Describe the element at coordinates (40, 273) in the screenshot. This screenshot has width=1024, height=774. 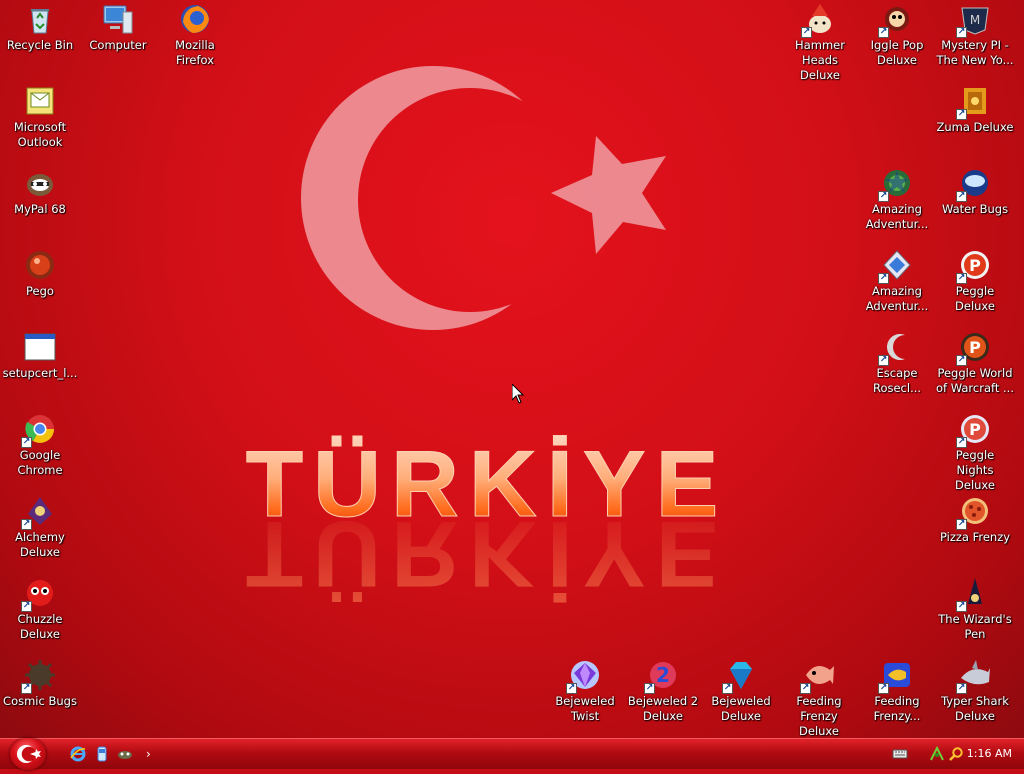
I see `desktop-icon-pego: Pego` at that location.